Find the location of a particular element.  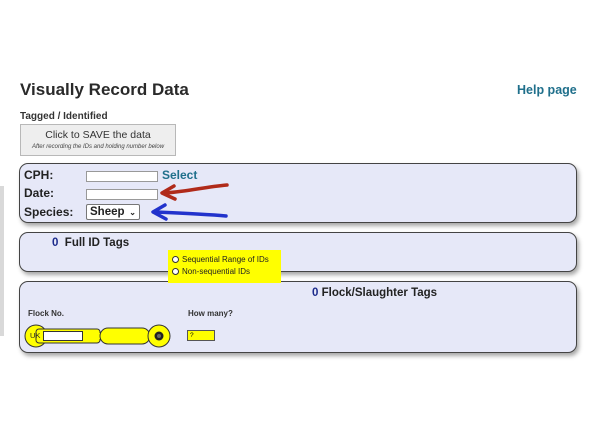

cph-select-link: Select is located at coordinates (179, 175).